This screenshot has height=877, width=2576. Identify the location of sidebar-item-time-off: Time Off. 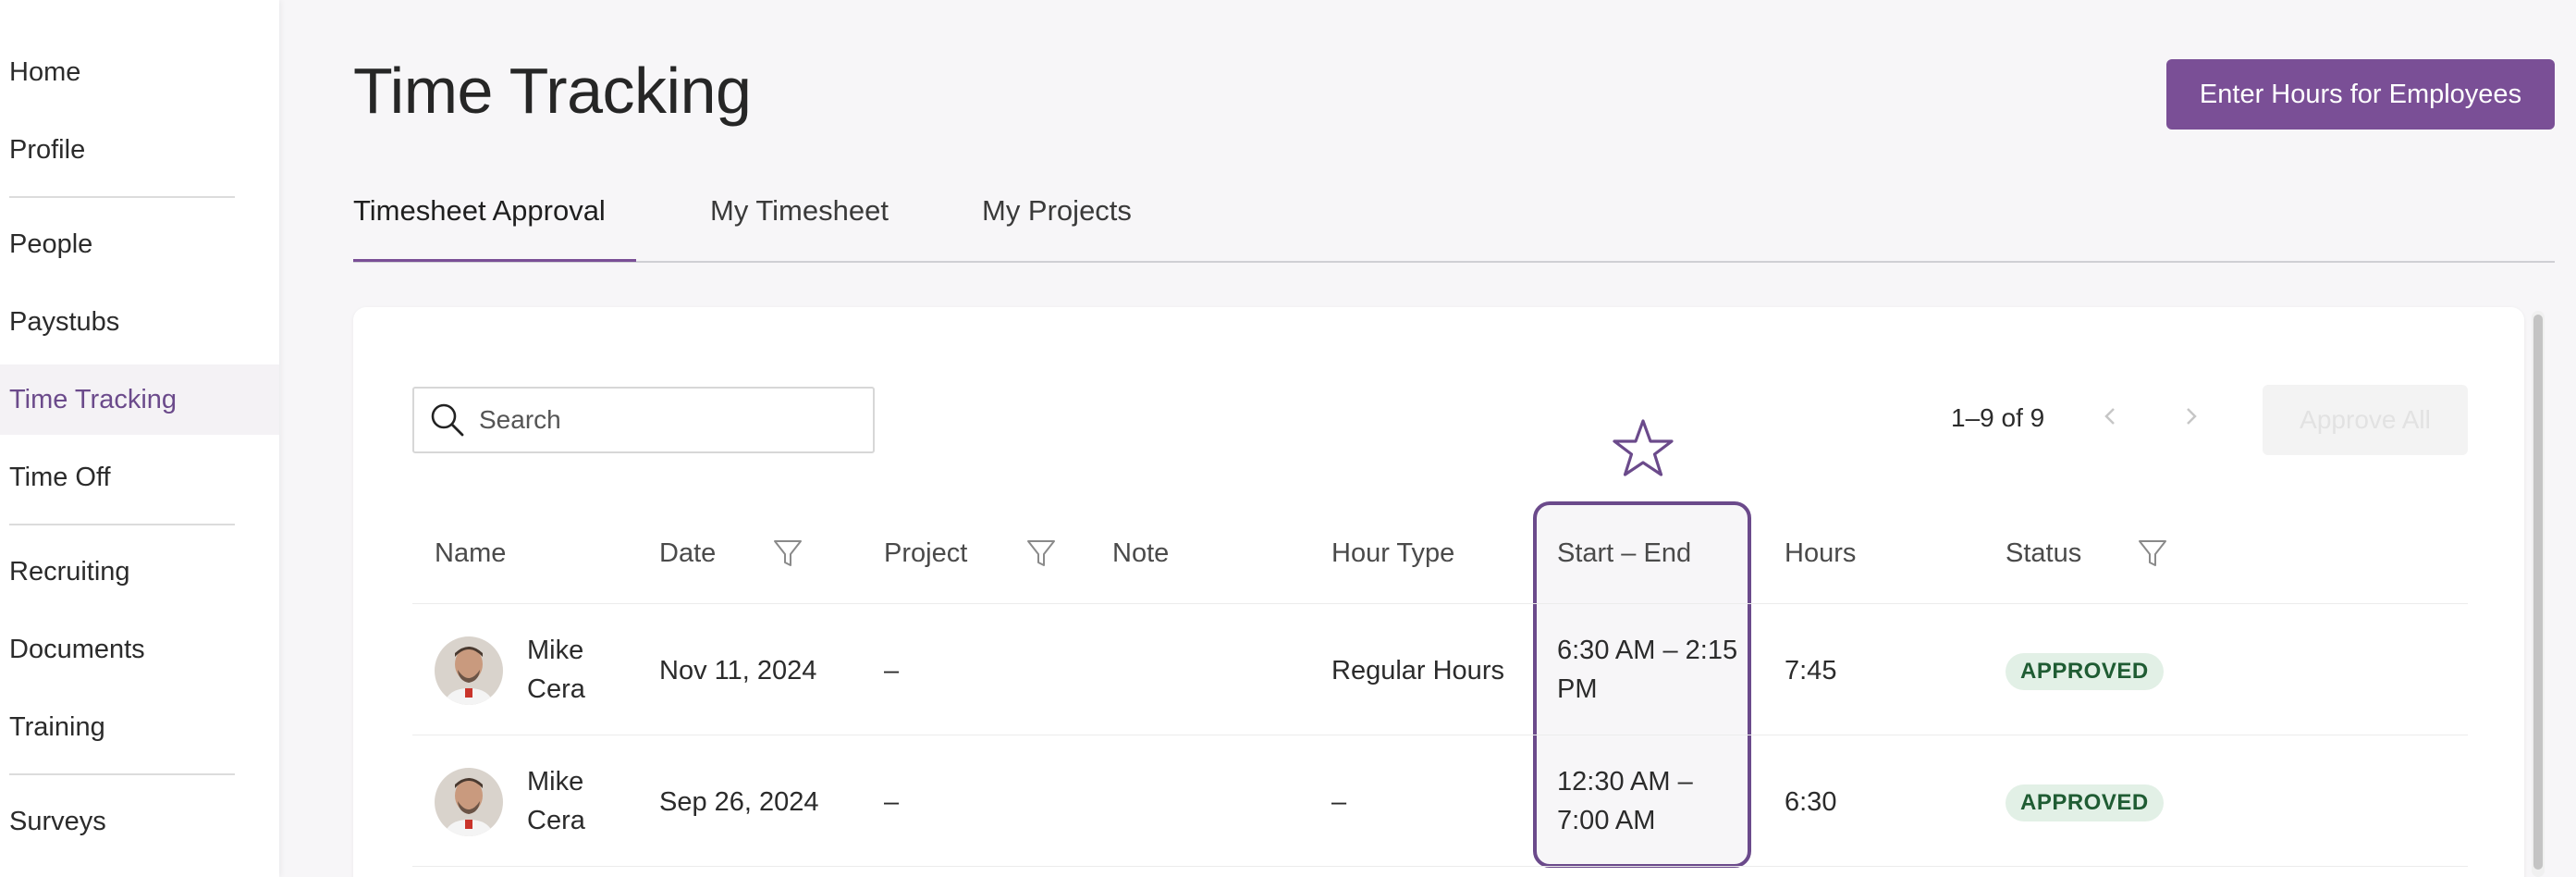
(139, 477).